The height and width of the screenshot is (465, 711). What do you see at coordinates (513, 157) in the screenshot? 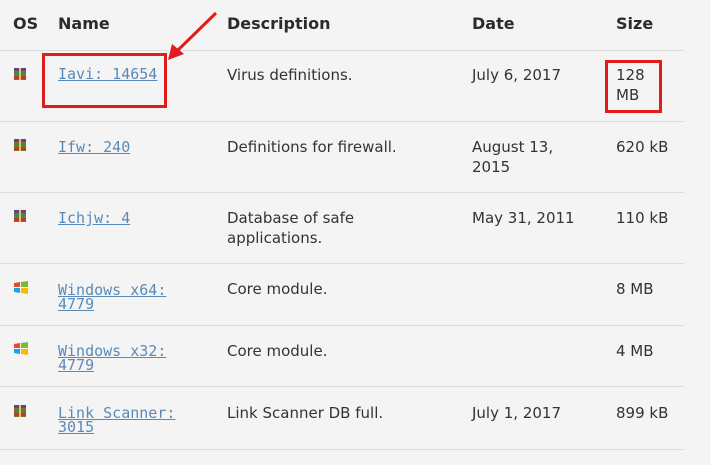
I see `row-date: August 13, 2015` at bounding box center [513, 157].